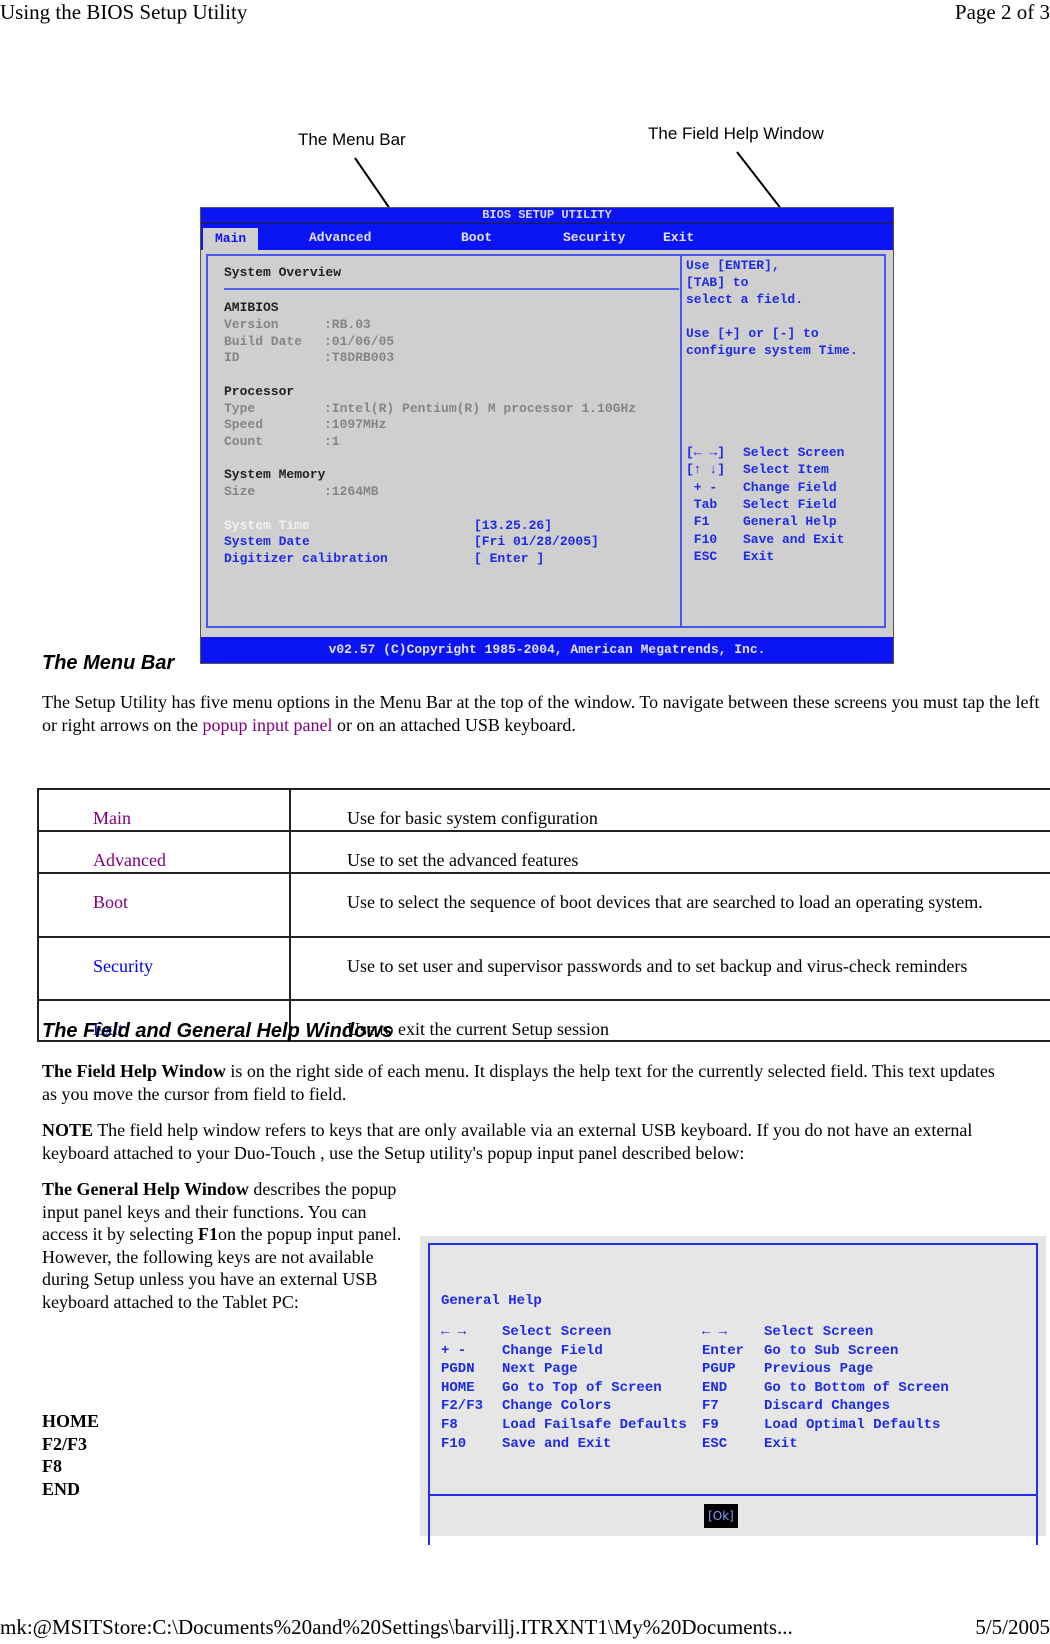 Image resolution: width=1050 pixels, height=1644 pixels. I want to click on help-key-action: Select Item, so click(786, 470).